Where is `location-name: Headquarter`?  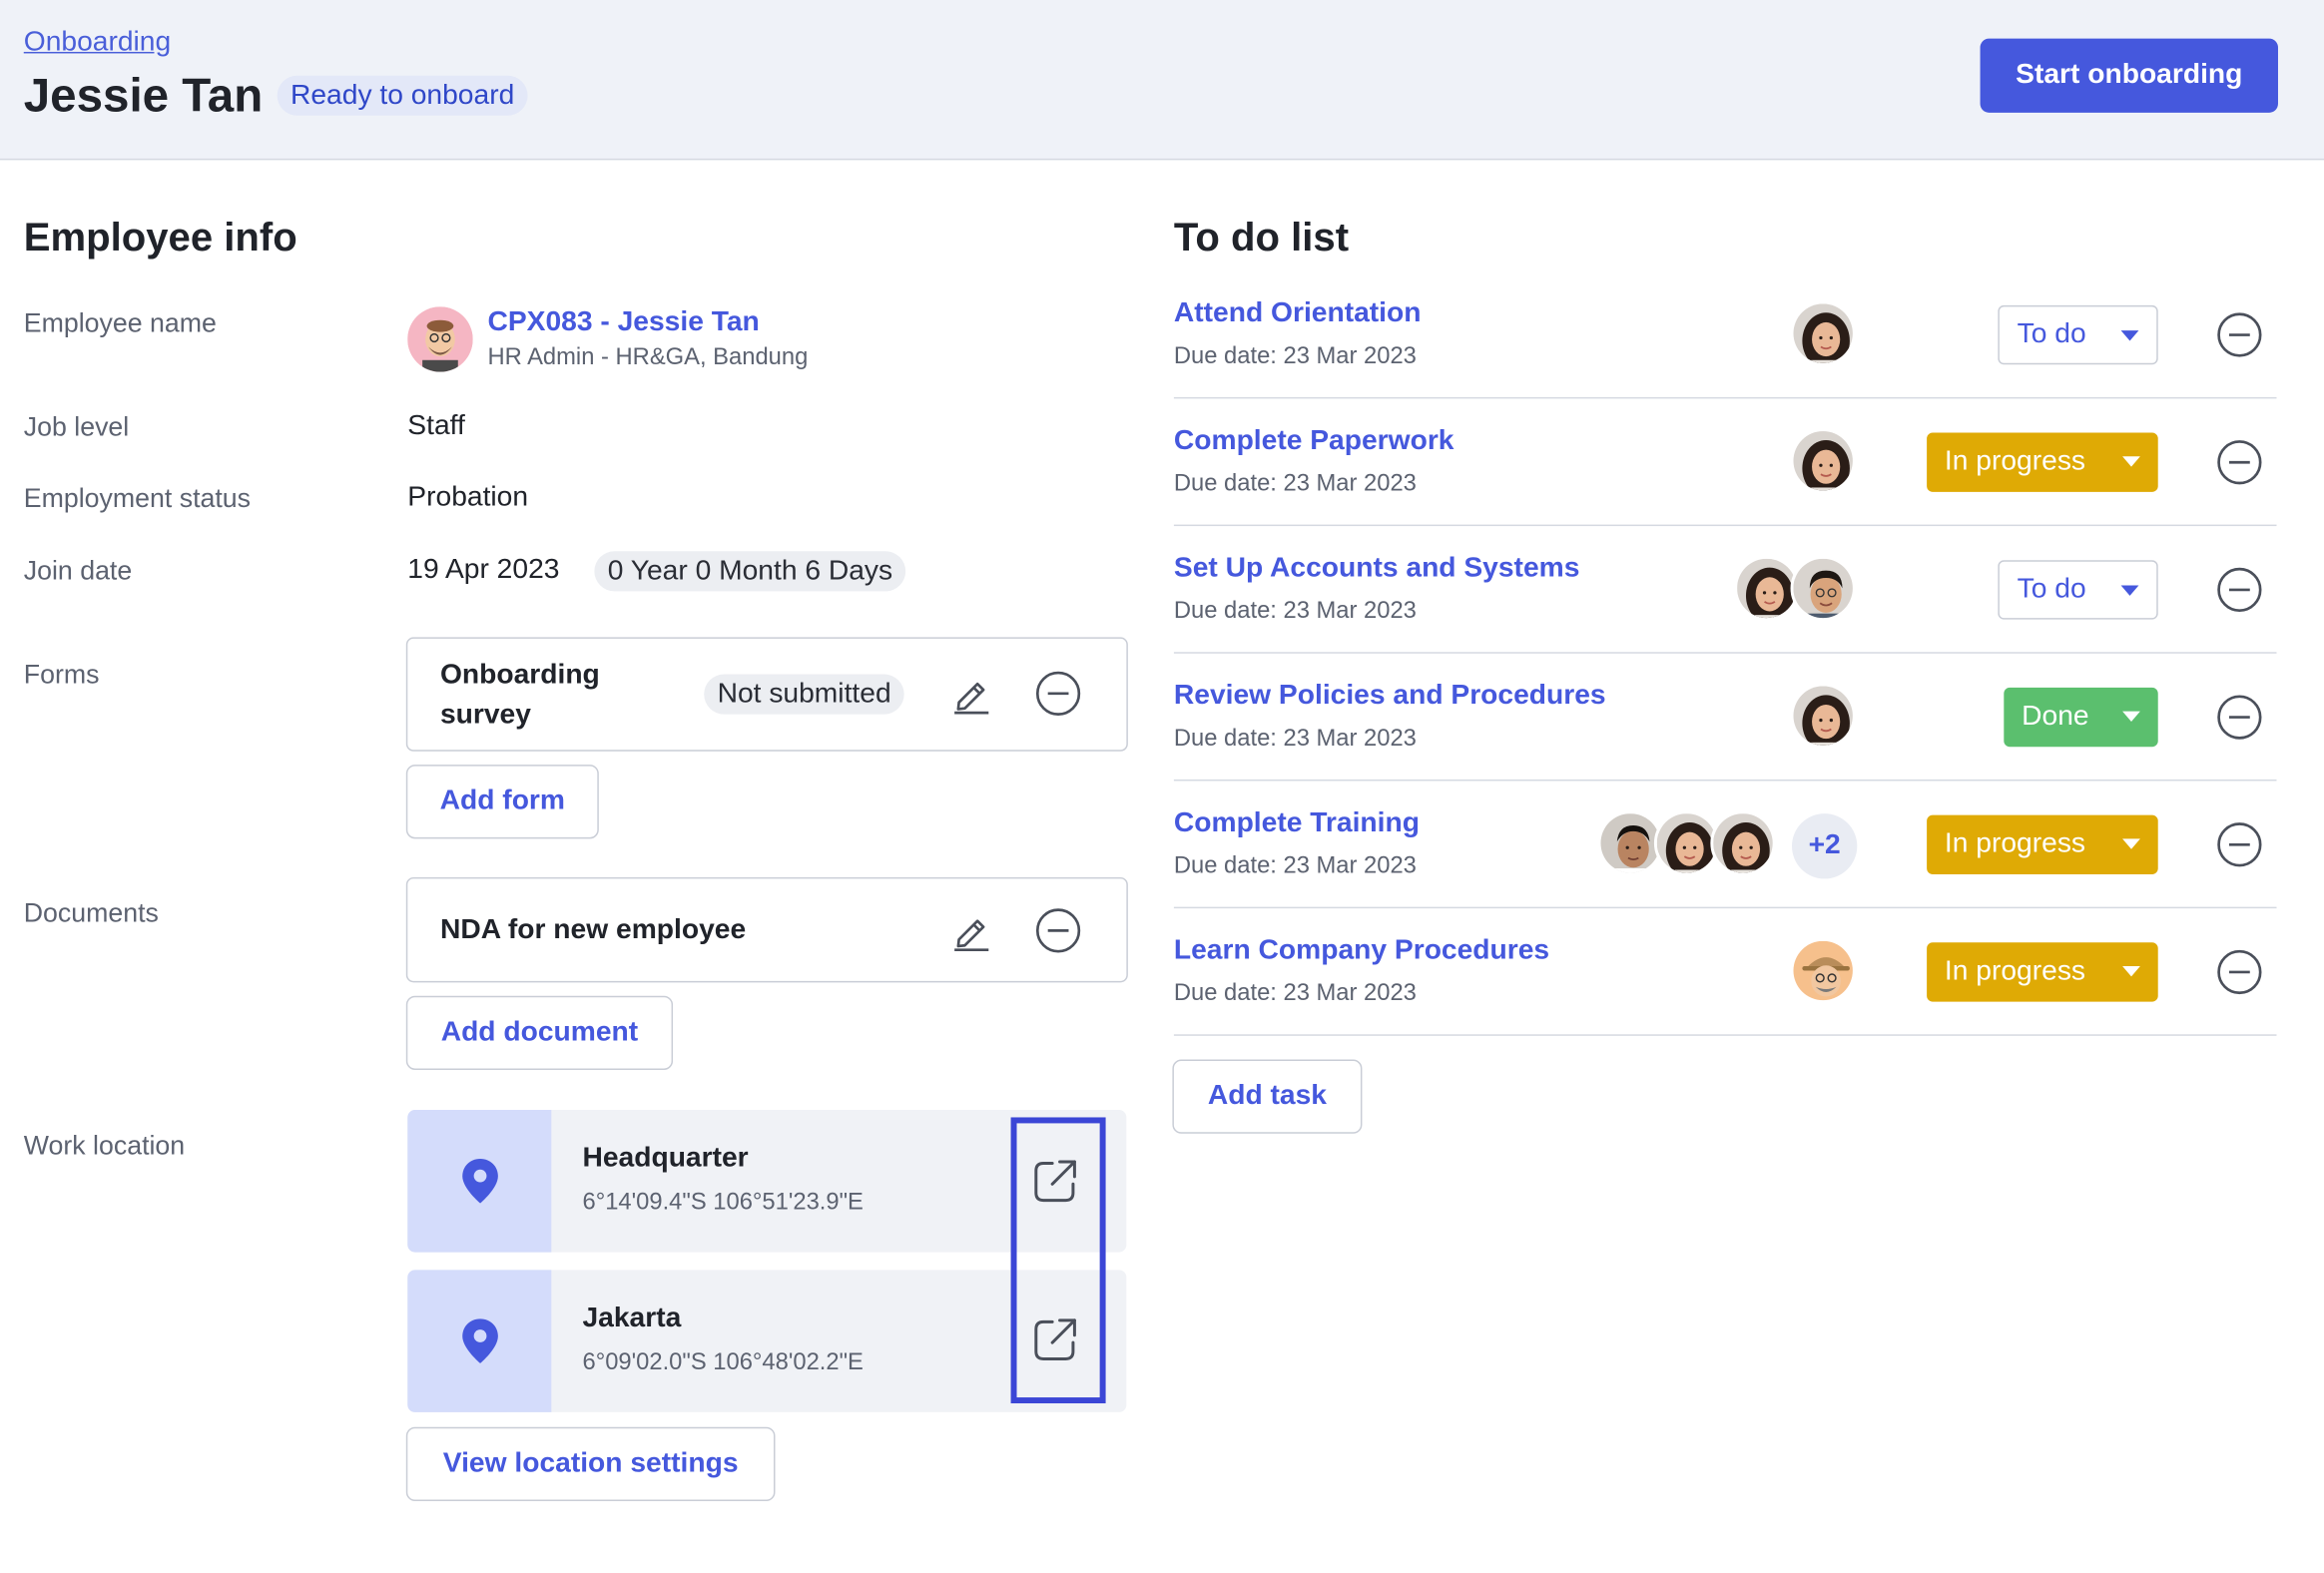 location-name: Headquarter is located at coordinates (665, 1158).